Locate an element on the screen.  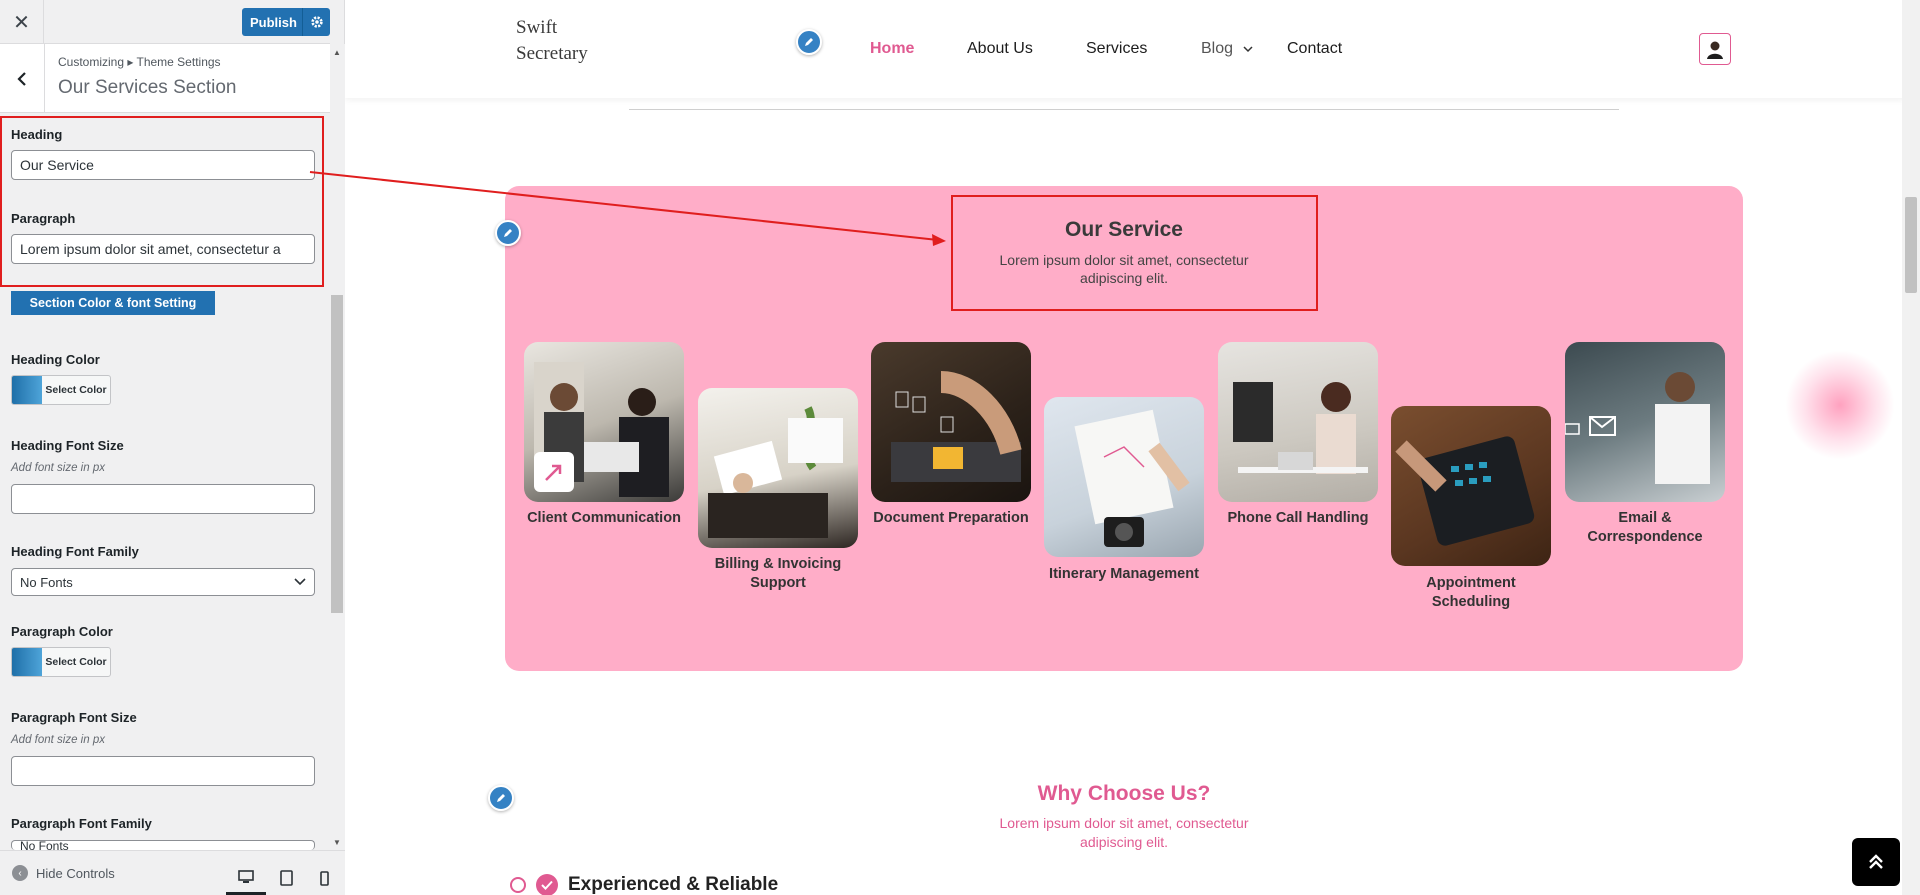
heading-color-label: Heading Color is located at coordinates (55, 359).